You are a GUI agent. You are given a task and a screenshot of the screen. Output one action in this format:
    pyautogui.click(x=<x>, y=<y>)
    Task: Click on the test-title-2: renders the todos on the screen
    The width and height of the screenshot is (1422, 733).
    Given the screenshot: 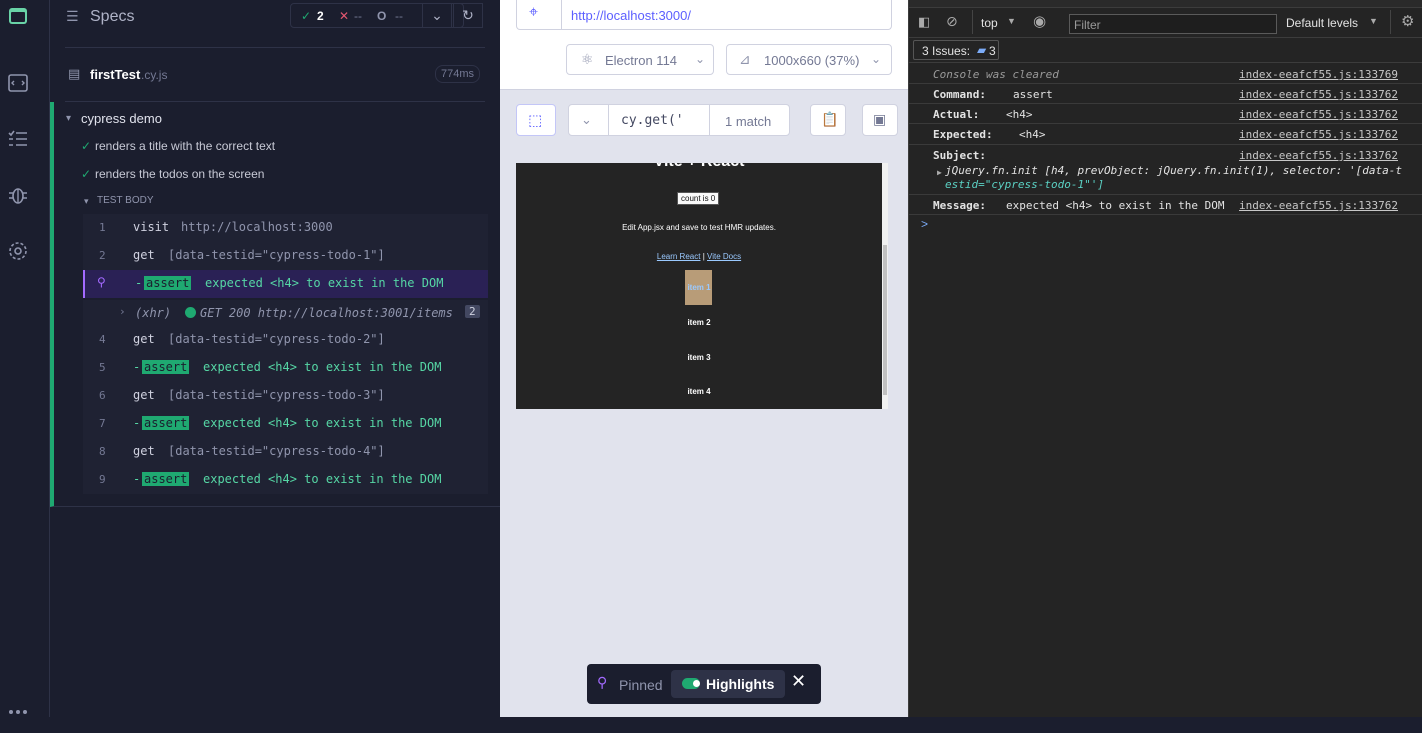 What is the action you would take?
    pyautogui.click(x=179, y=174)
    